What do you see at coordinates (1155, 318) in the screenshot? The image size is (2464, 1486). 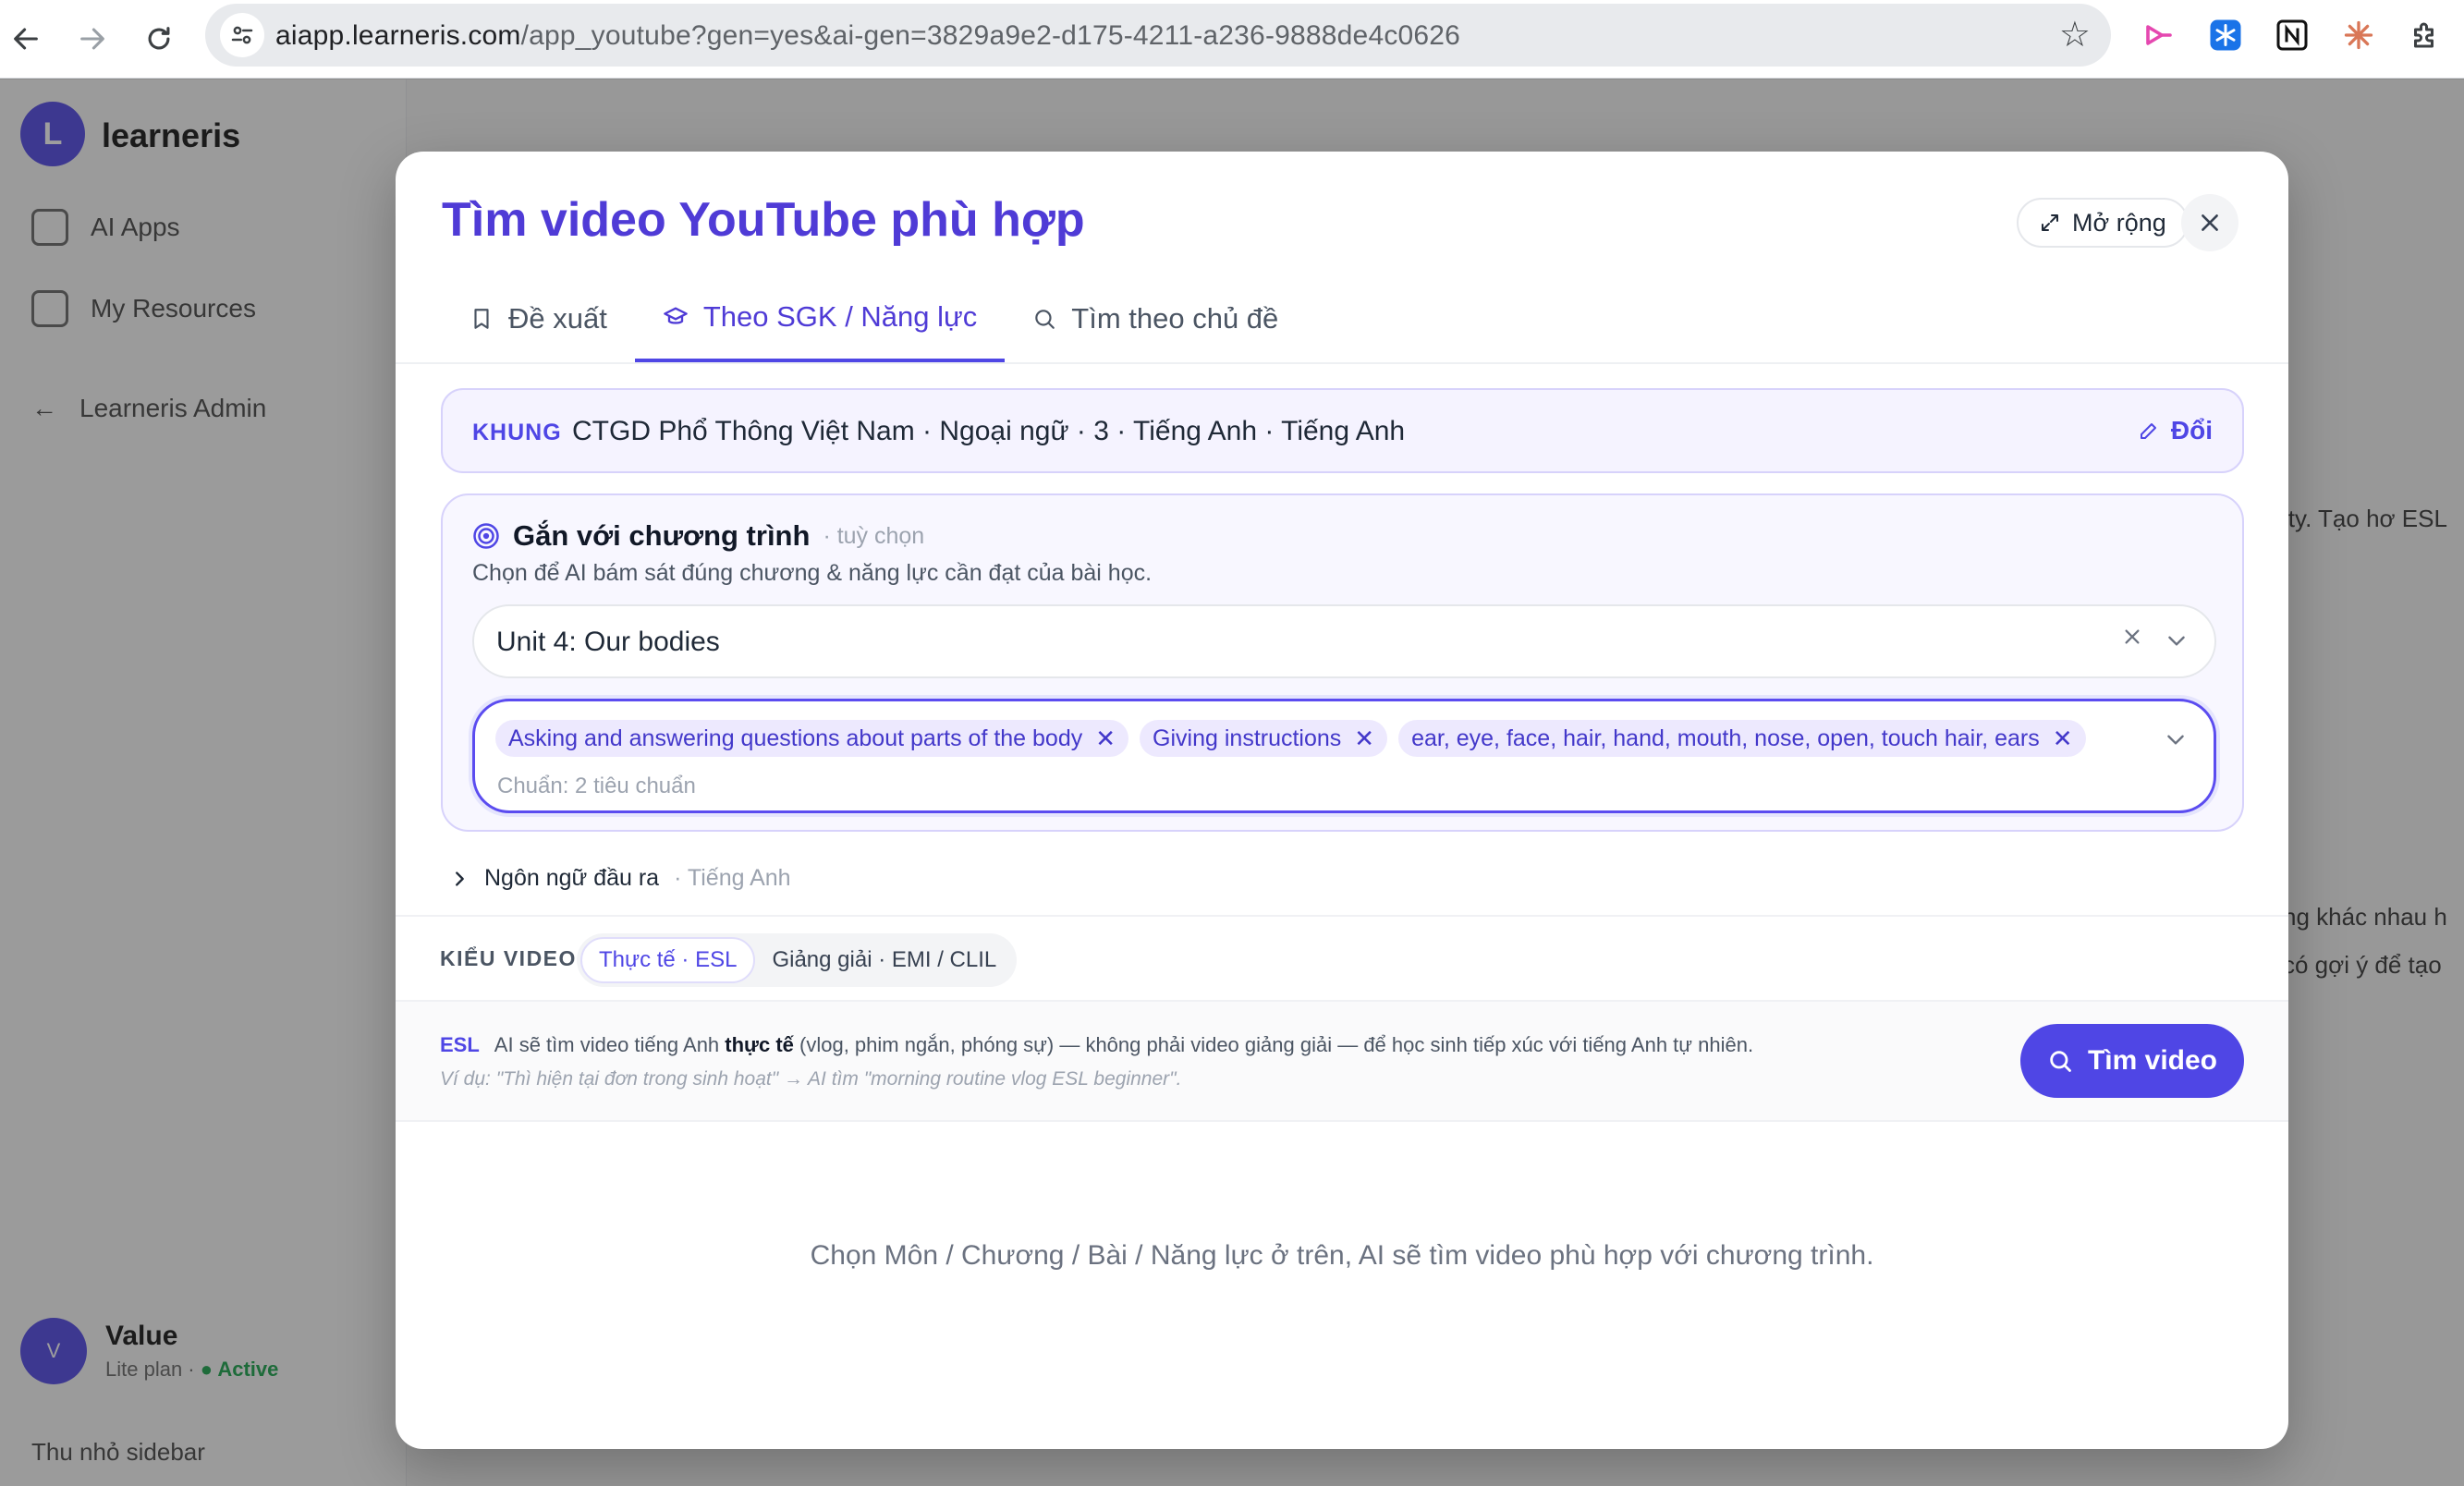 I see `tab-tim-theo-chu-de: Tìm theo chủ đề` at bounding box center [1155, 318].